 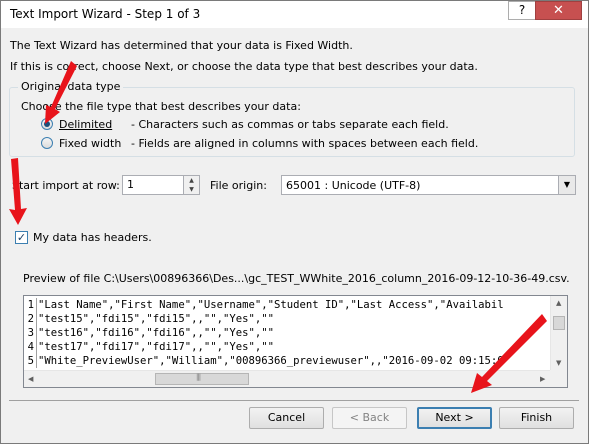 I want to click on help-button: ?, so click(x=521, y=10).